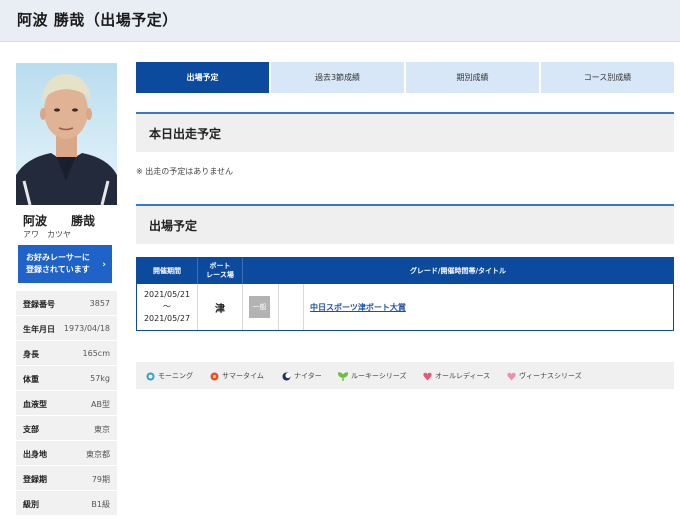 The image size is (680, 527). What do you see at coordinates (405, 77) in the screenshot?
I see `racer-tabs: 出場予定 過去3節成績 期別成績 コース別成績` at bounding box center [405, 77].